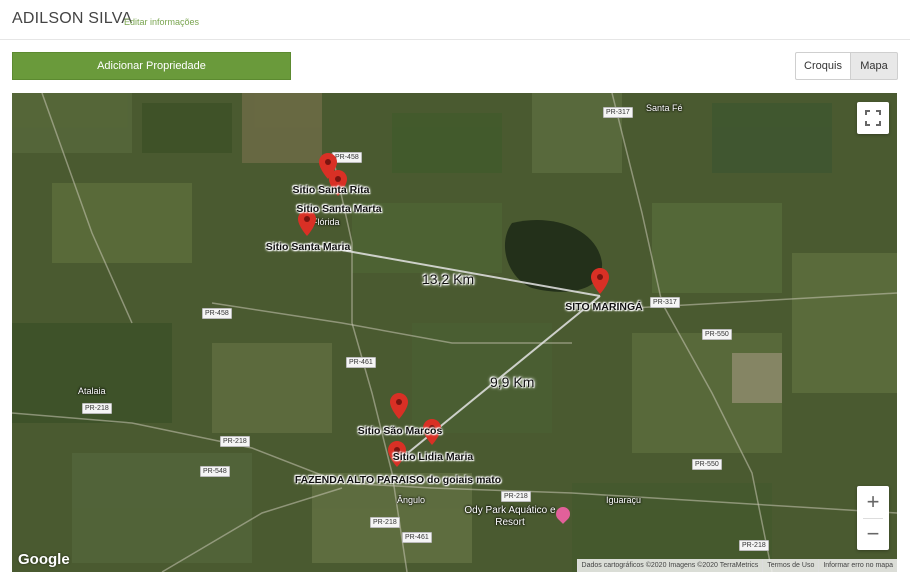  I want to click on terms-link: Termos de Uso, so click(790, 565).